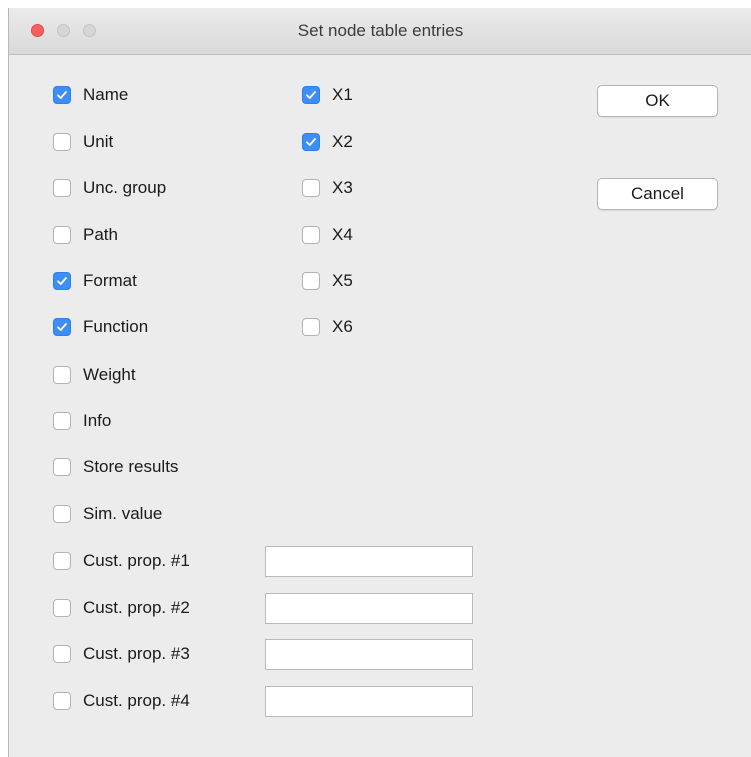  Describe the element at coordinates (125, 187) in the screenshot. I see `checkbox-label: Unc. group` at that location.